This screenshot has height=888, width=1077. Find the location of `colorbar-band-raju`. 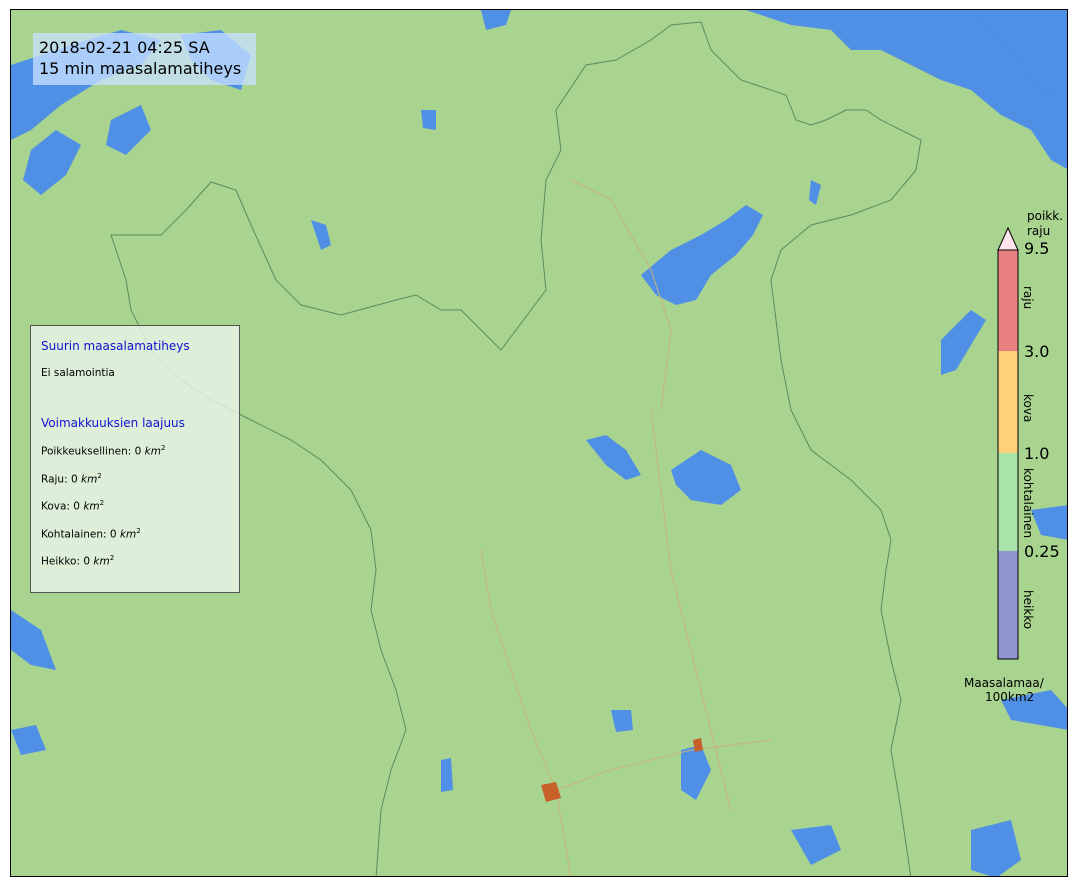

colorbar-band-raju is located at coordinates (1008, 300).